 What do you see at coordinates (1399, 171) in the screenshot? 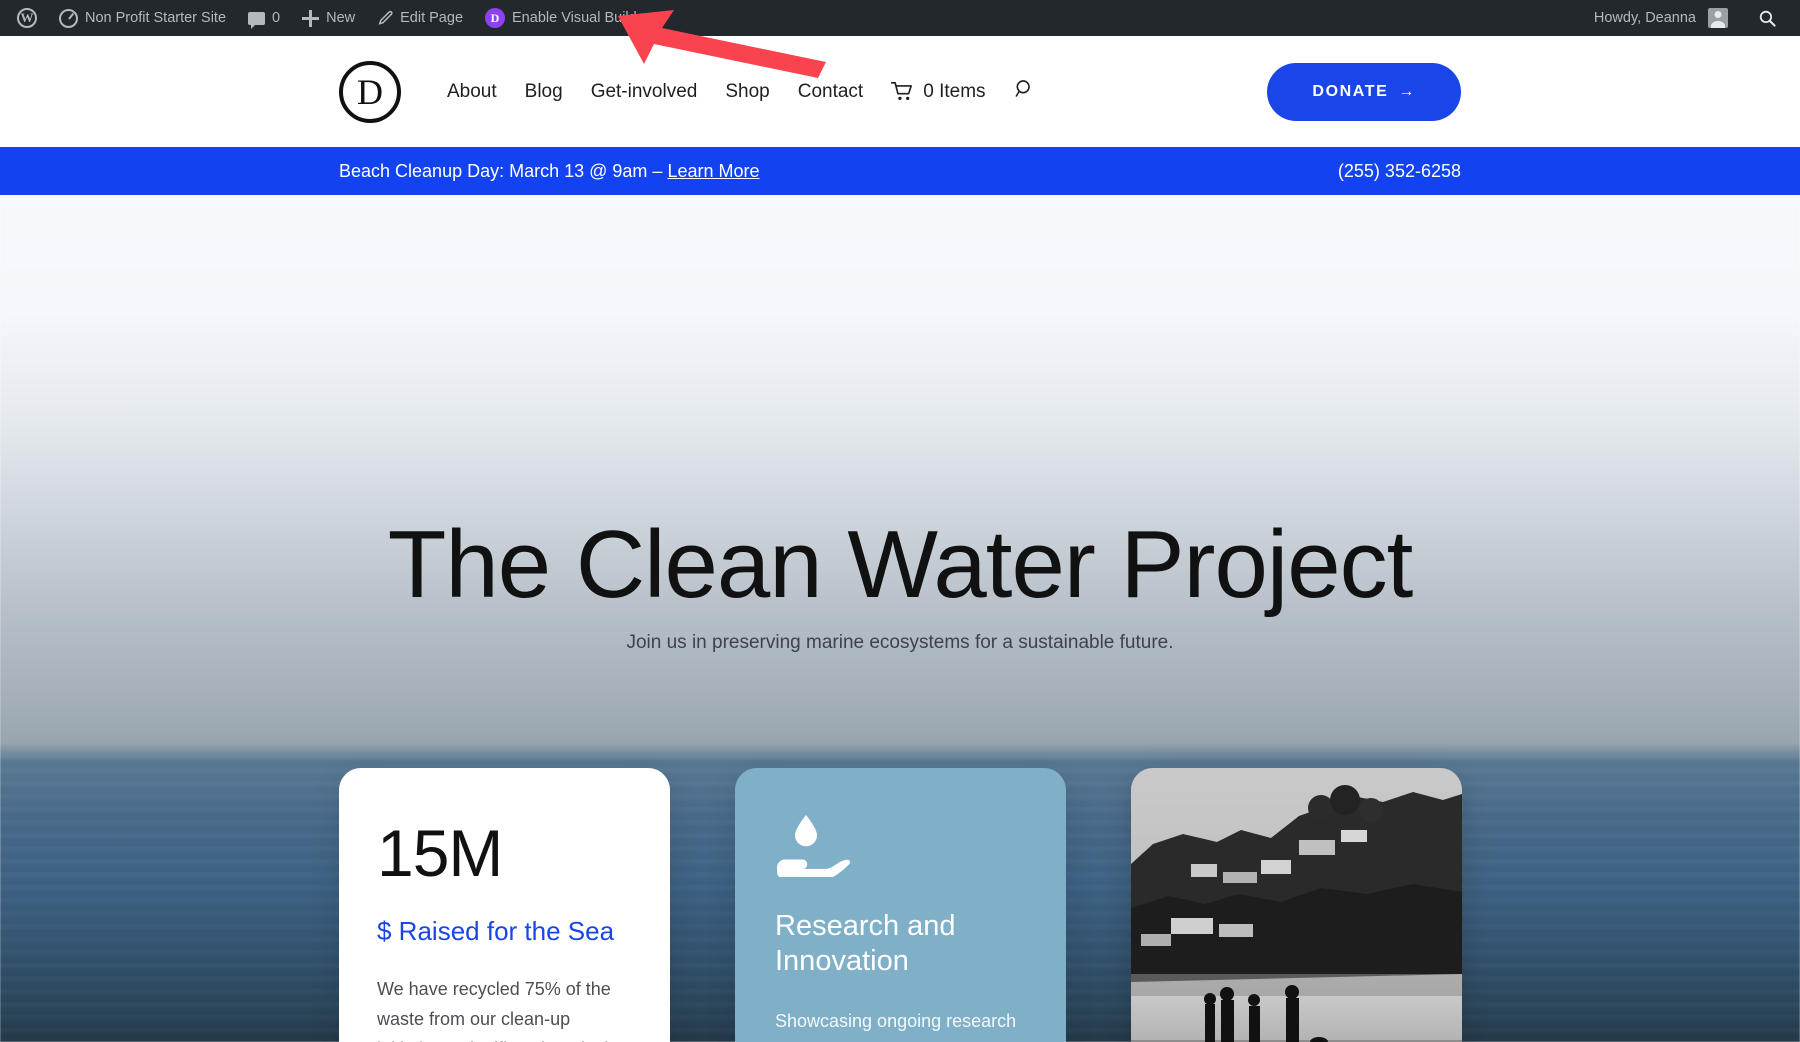
I see `phone-number: (255) 352-6258` at bounding box center [1399, 171].